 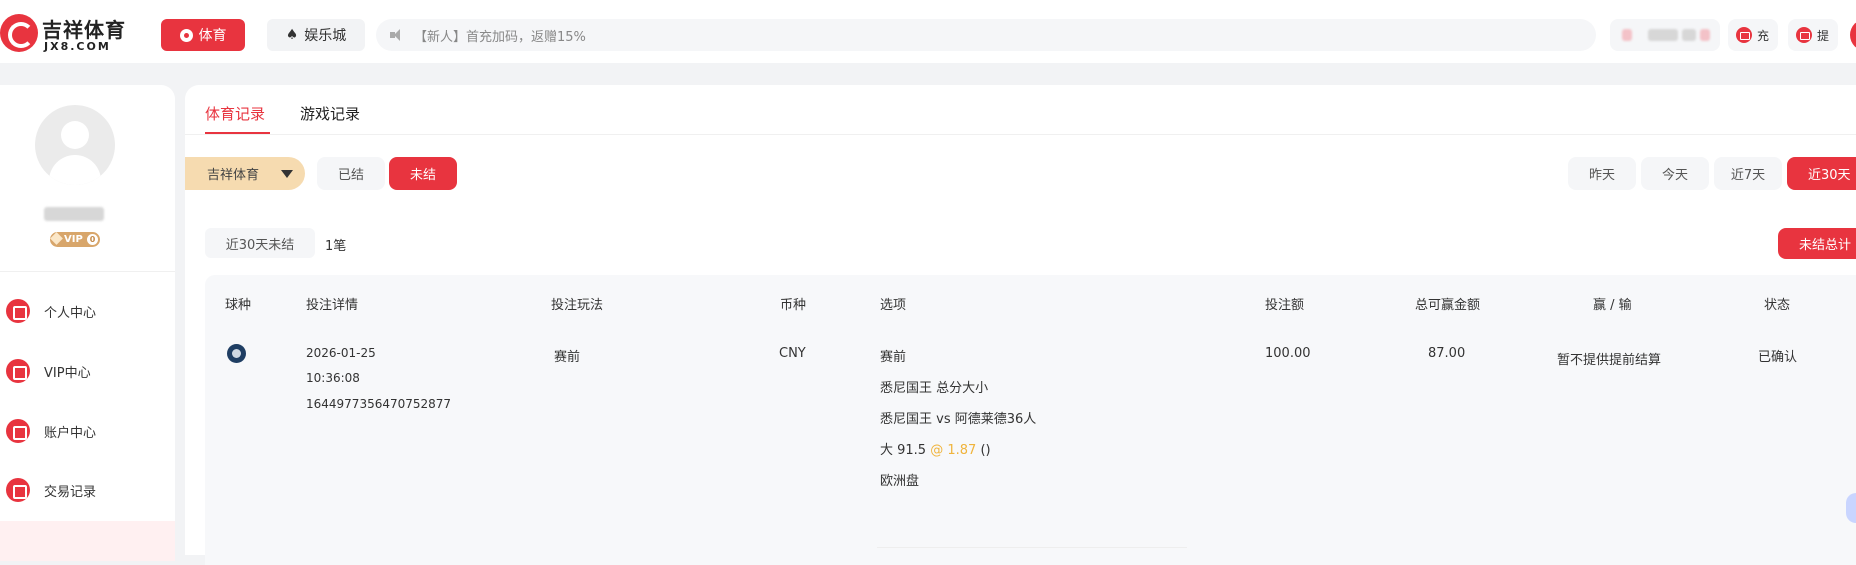 What do you see at coordinates (235, 113) in the screenshot?
I see `tab-sports-records: 体育记录` at bounding box center [235, 113].